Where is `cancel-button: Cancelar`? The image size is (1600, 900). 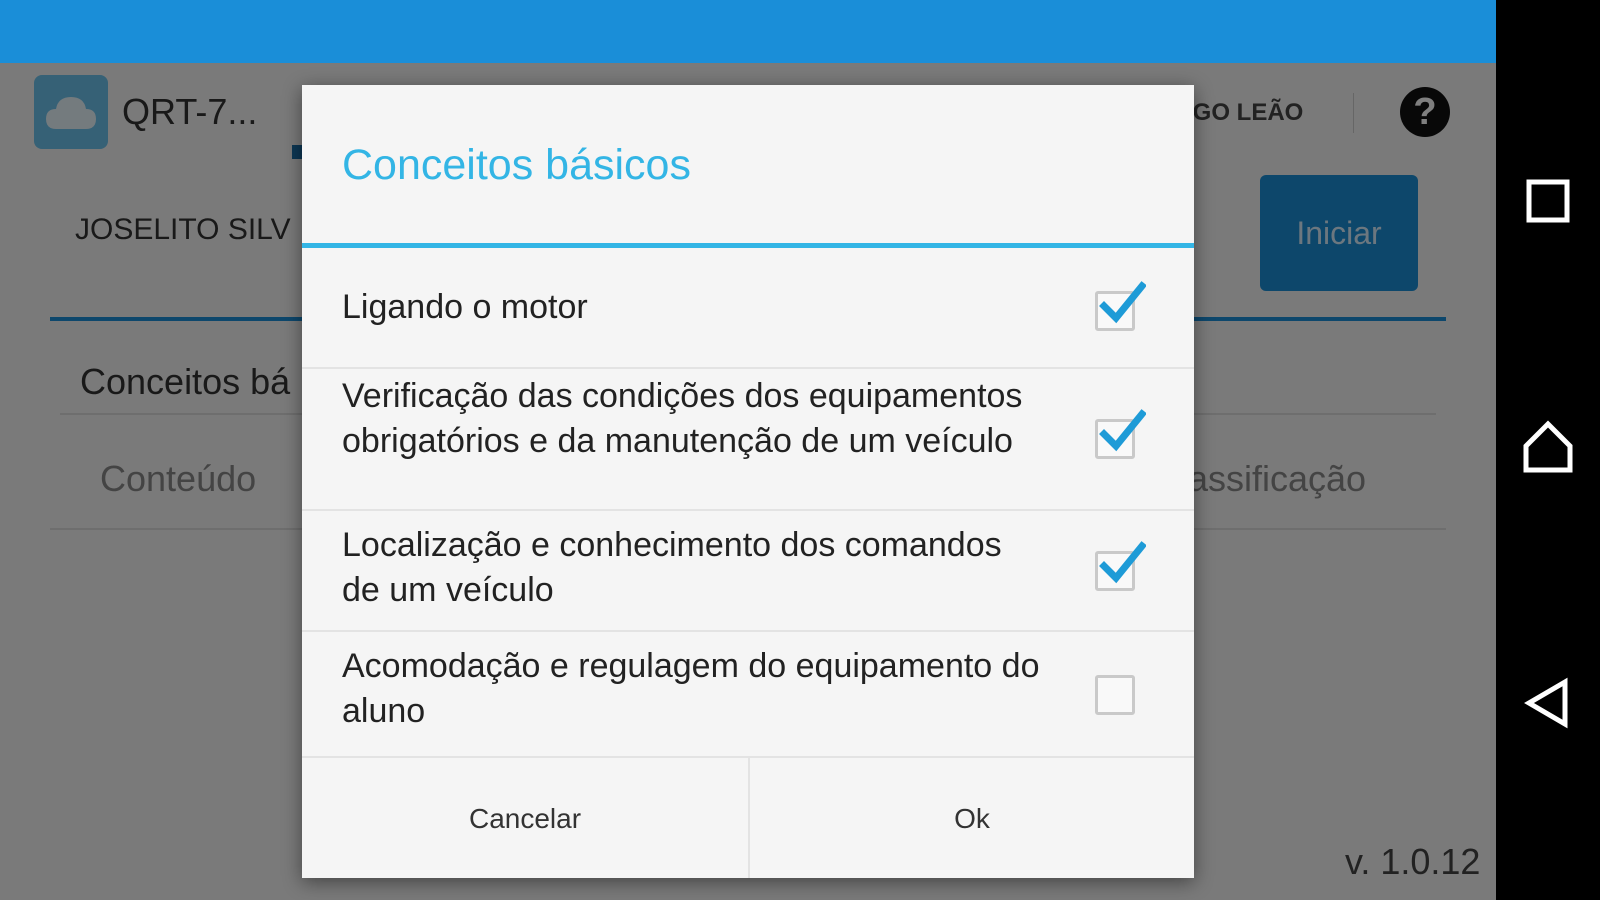 cancel-button: Cancelar is located at coordinates (525, 818).